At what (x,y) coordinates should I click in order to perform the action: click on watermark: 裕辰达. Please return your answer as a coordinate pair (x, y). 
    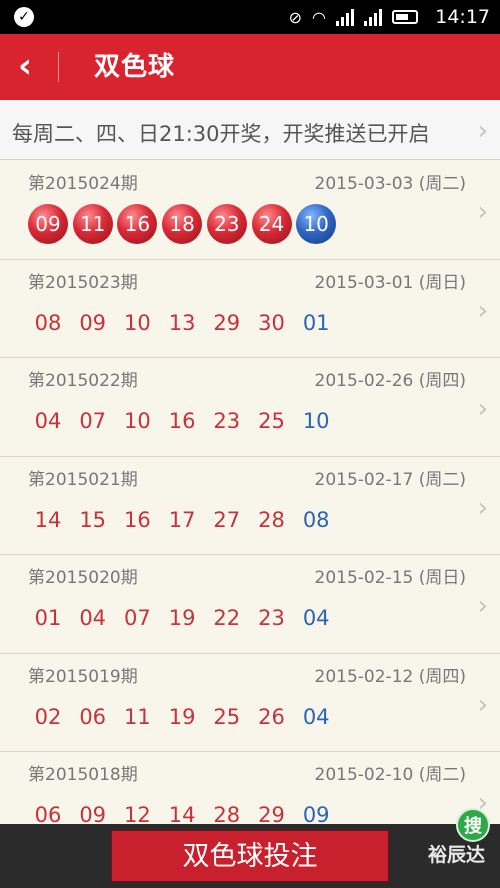
    Looking at the image, I should click on (457, 855).